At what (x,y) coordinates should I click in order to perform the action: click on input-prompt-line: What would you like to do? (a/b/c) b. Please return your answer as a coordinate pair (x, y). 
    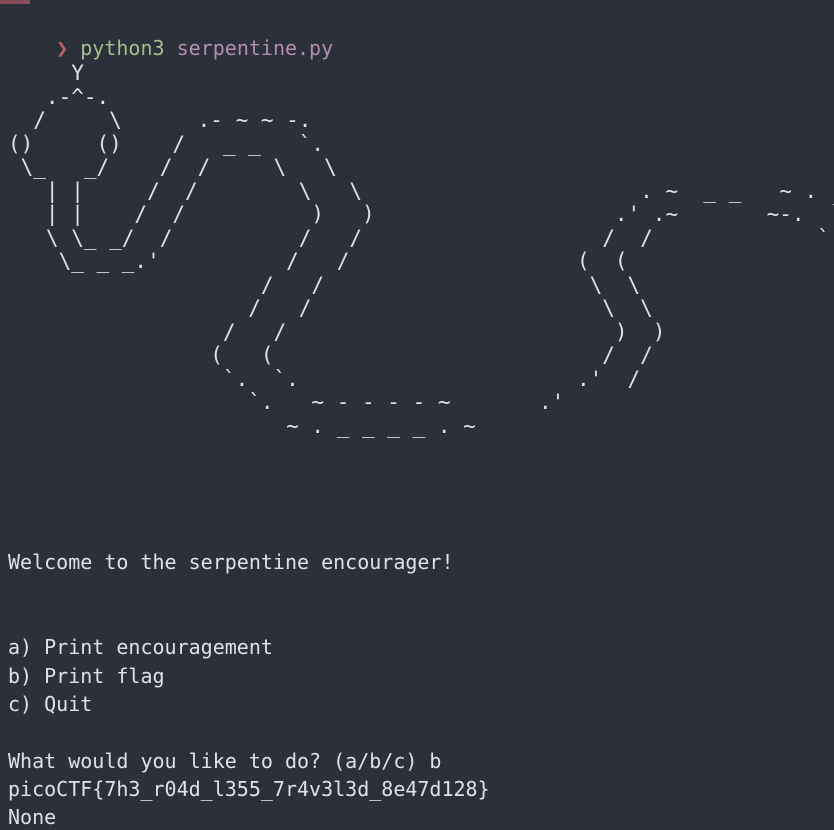
    Looking at the image, I should click on (225, 761).